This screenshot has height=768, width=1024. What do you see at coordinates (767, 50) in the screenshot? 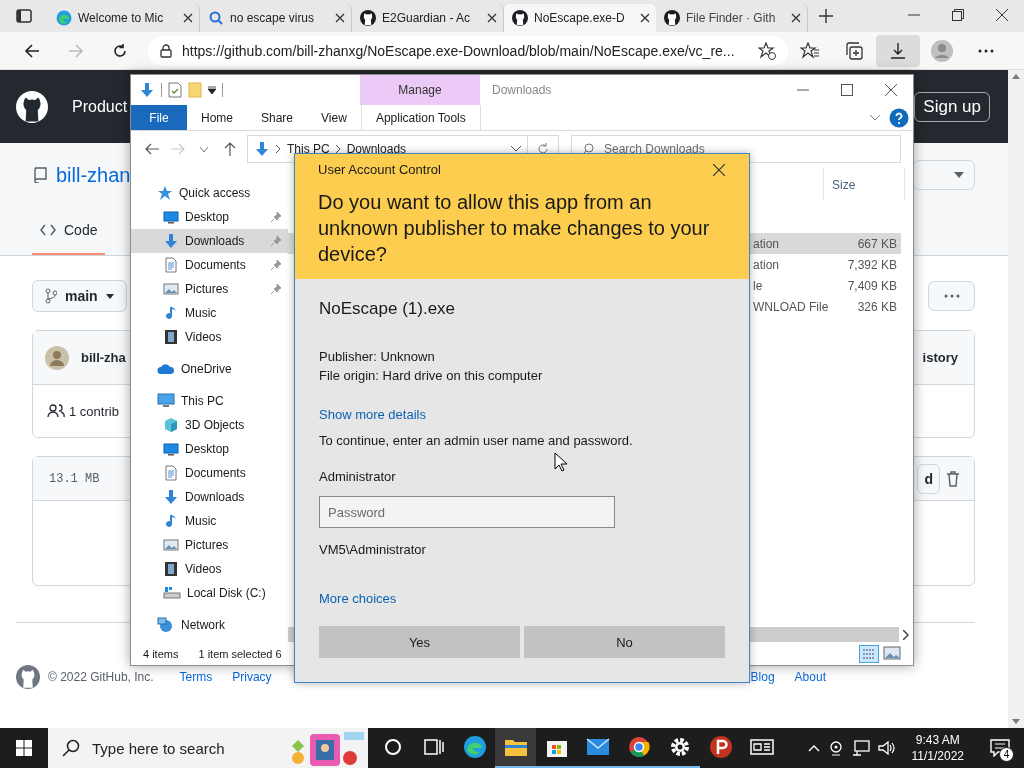
I see `add-favorite-icon` at bounding box center [767, 50].